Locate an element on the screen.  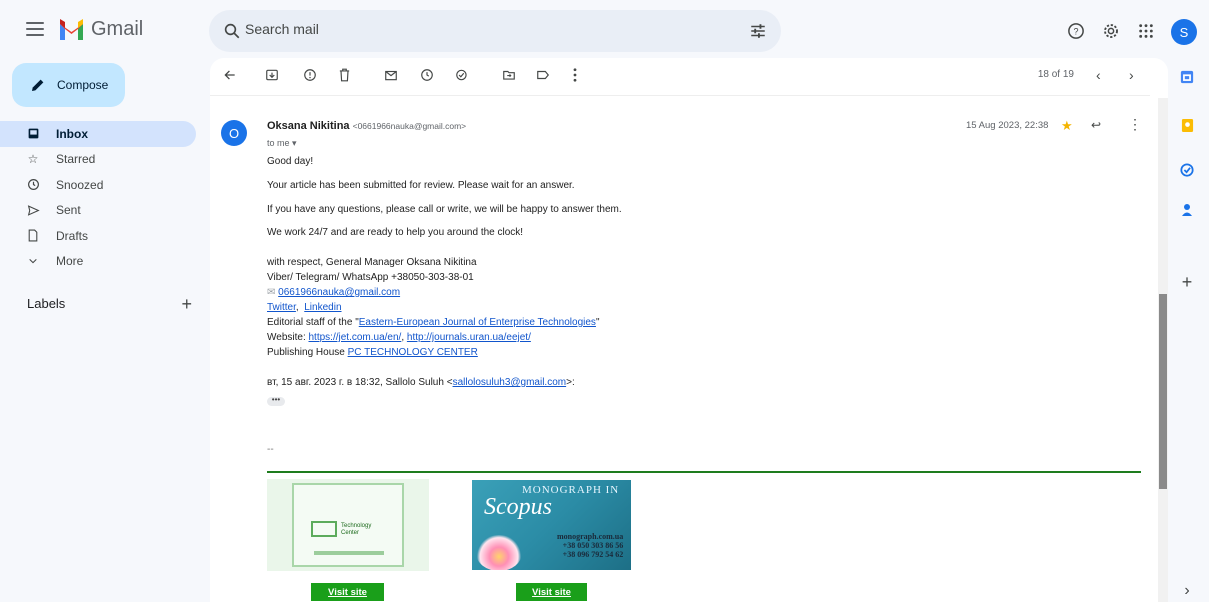
signature-email-link: 0661966nauka@gmail.com is located at coordinates (339, 292).